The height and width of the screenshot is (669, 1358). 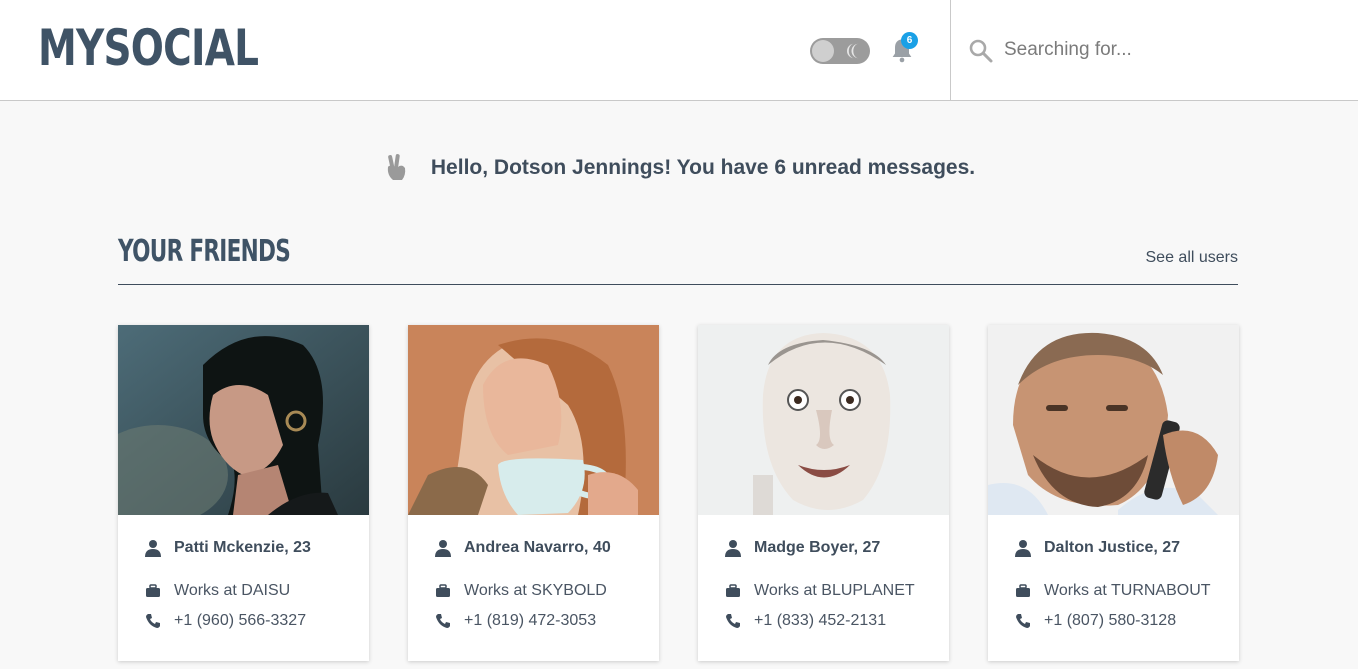 I want to click on moon-icon, so click(x=853, y=51).